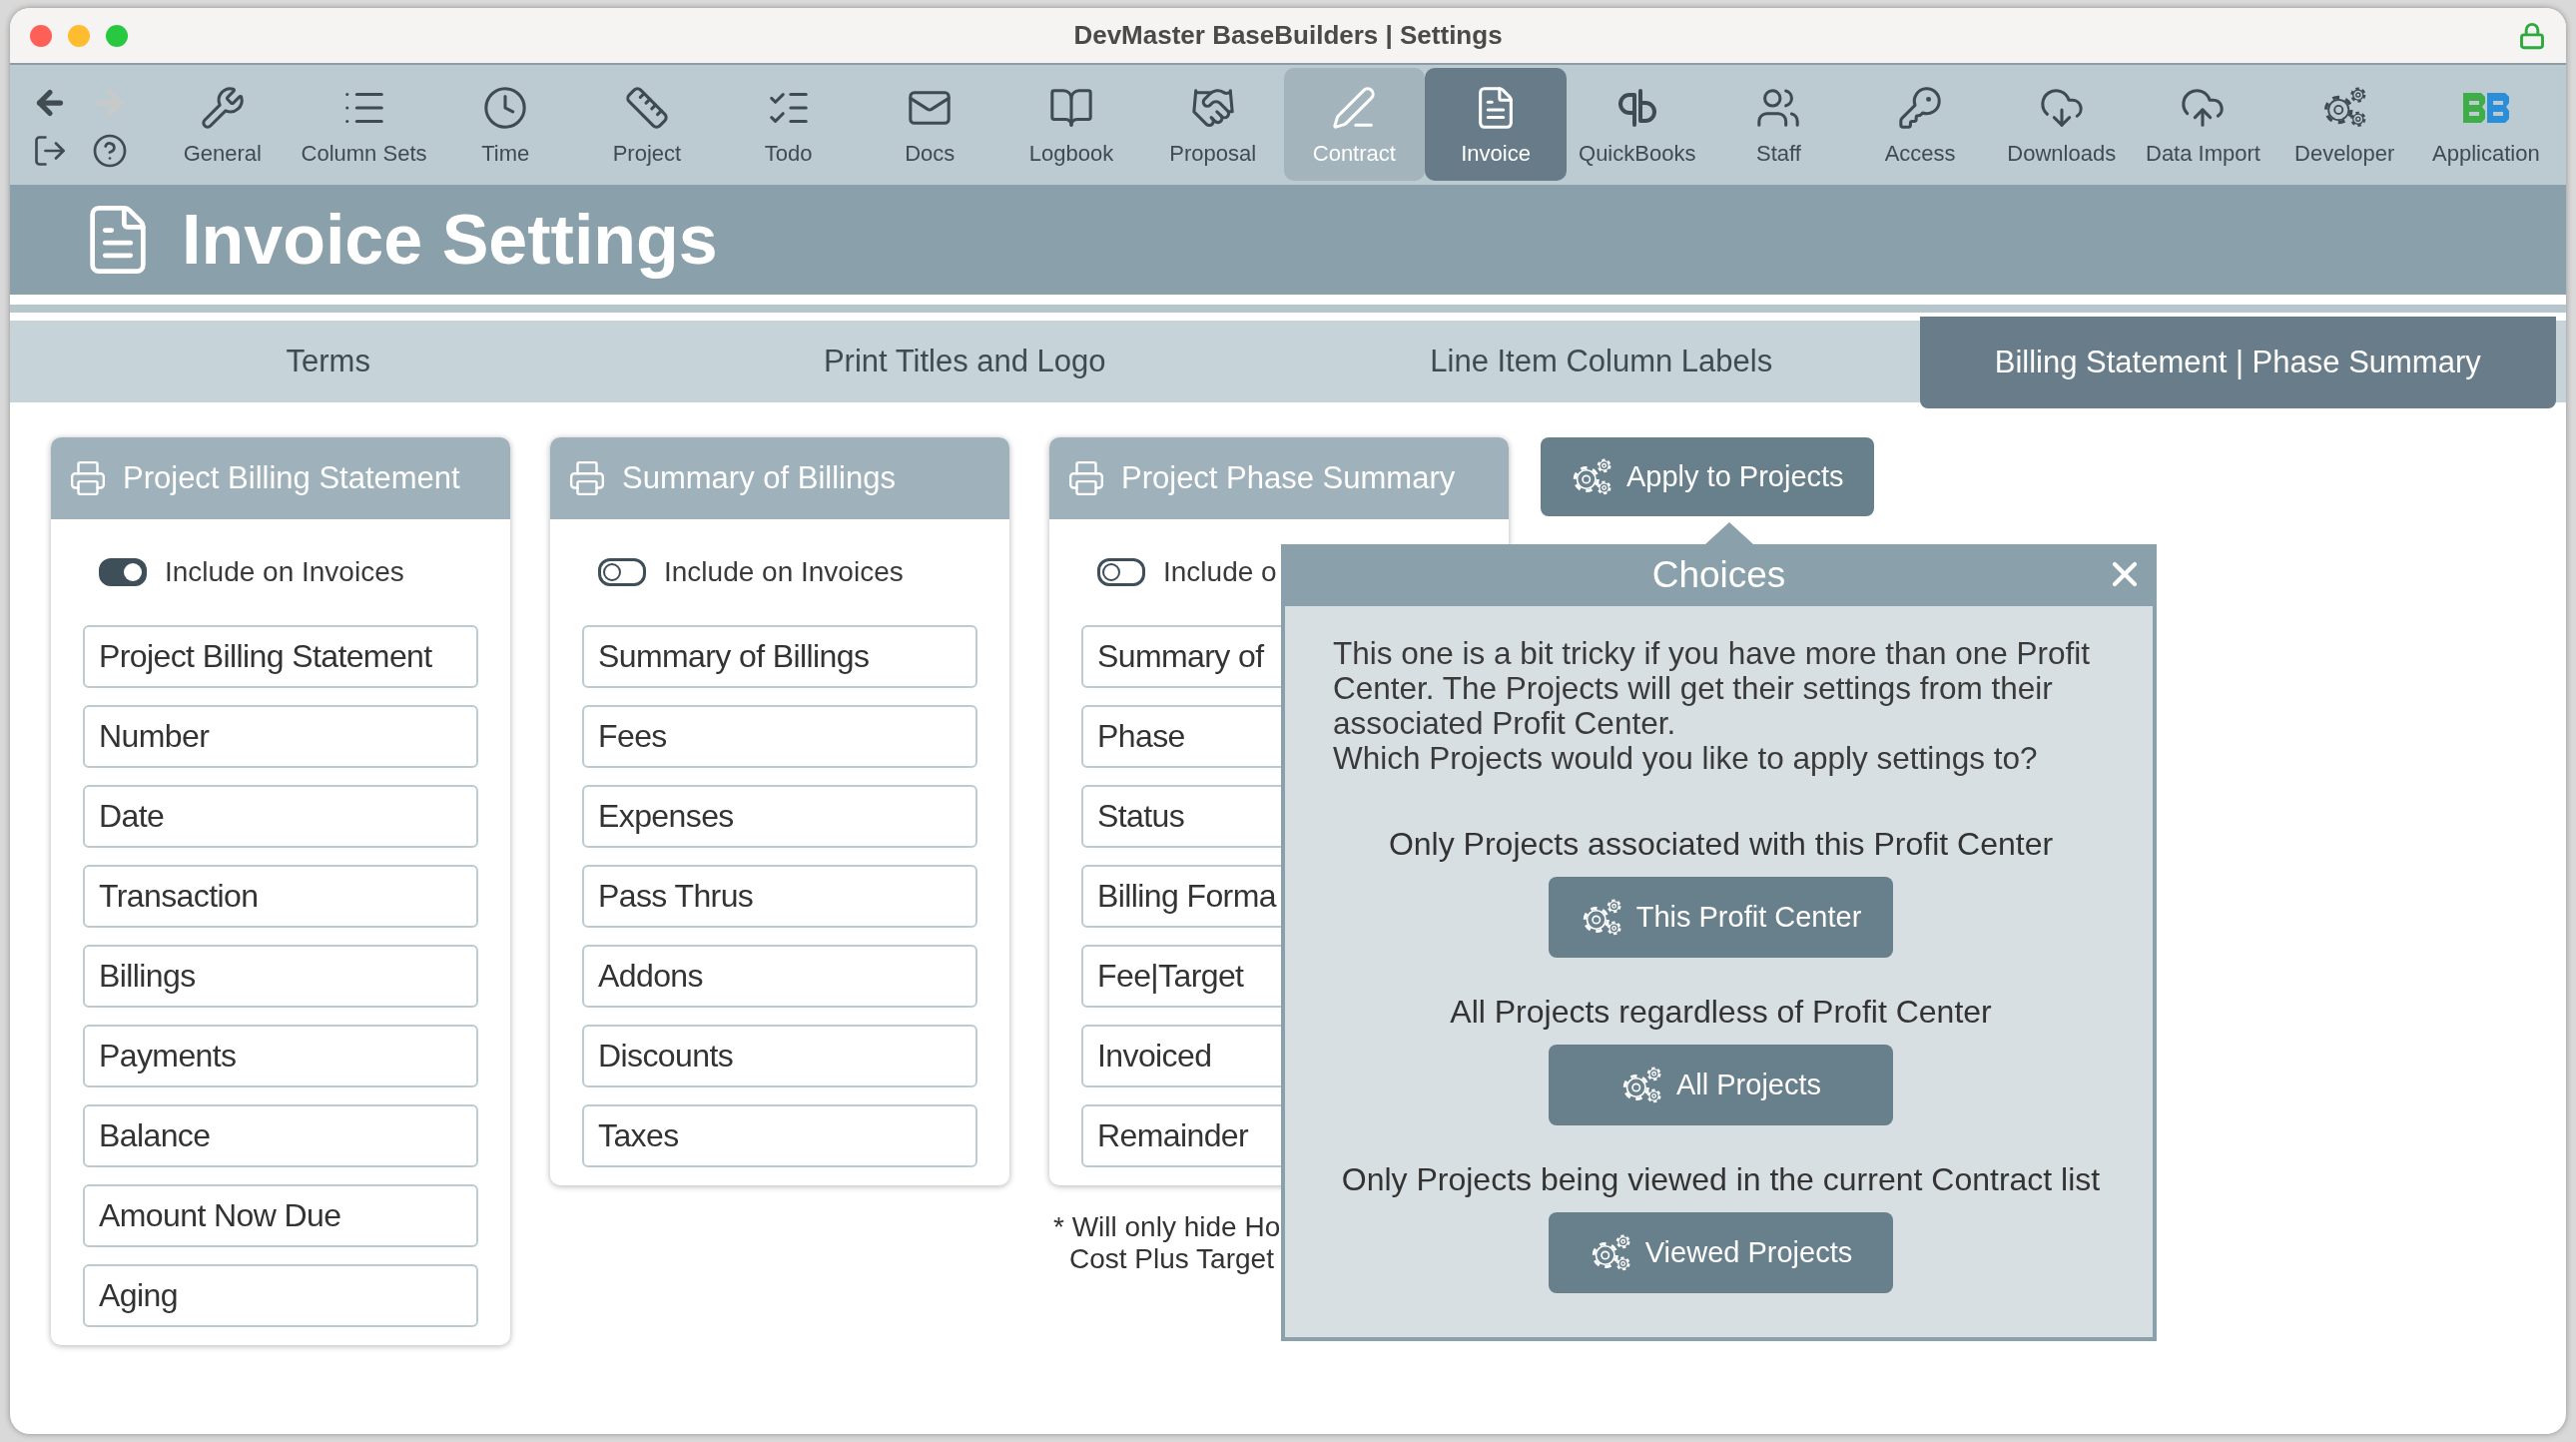 This screenshot has width=2576, height=1442. Describe the element at coordinates (779, 1135) in the screenshot. I see `text-field: Taxes` at that location.